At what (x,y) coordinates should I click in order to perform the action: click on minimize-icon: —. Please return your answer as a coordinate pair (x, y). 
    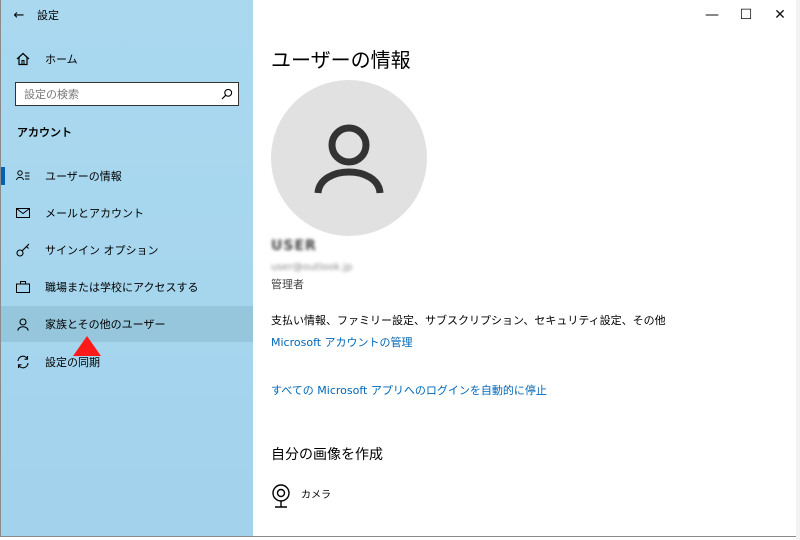
    Looking at the image, I should click on (712, 15).